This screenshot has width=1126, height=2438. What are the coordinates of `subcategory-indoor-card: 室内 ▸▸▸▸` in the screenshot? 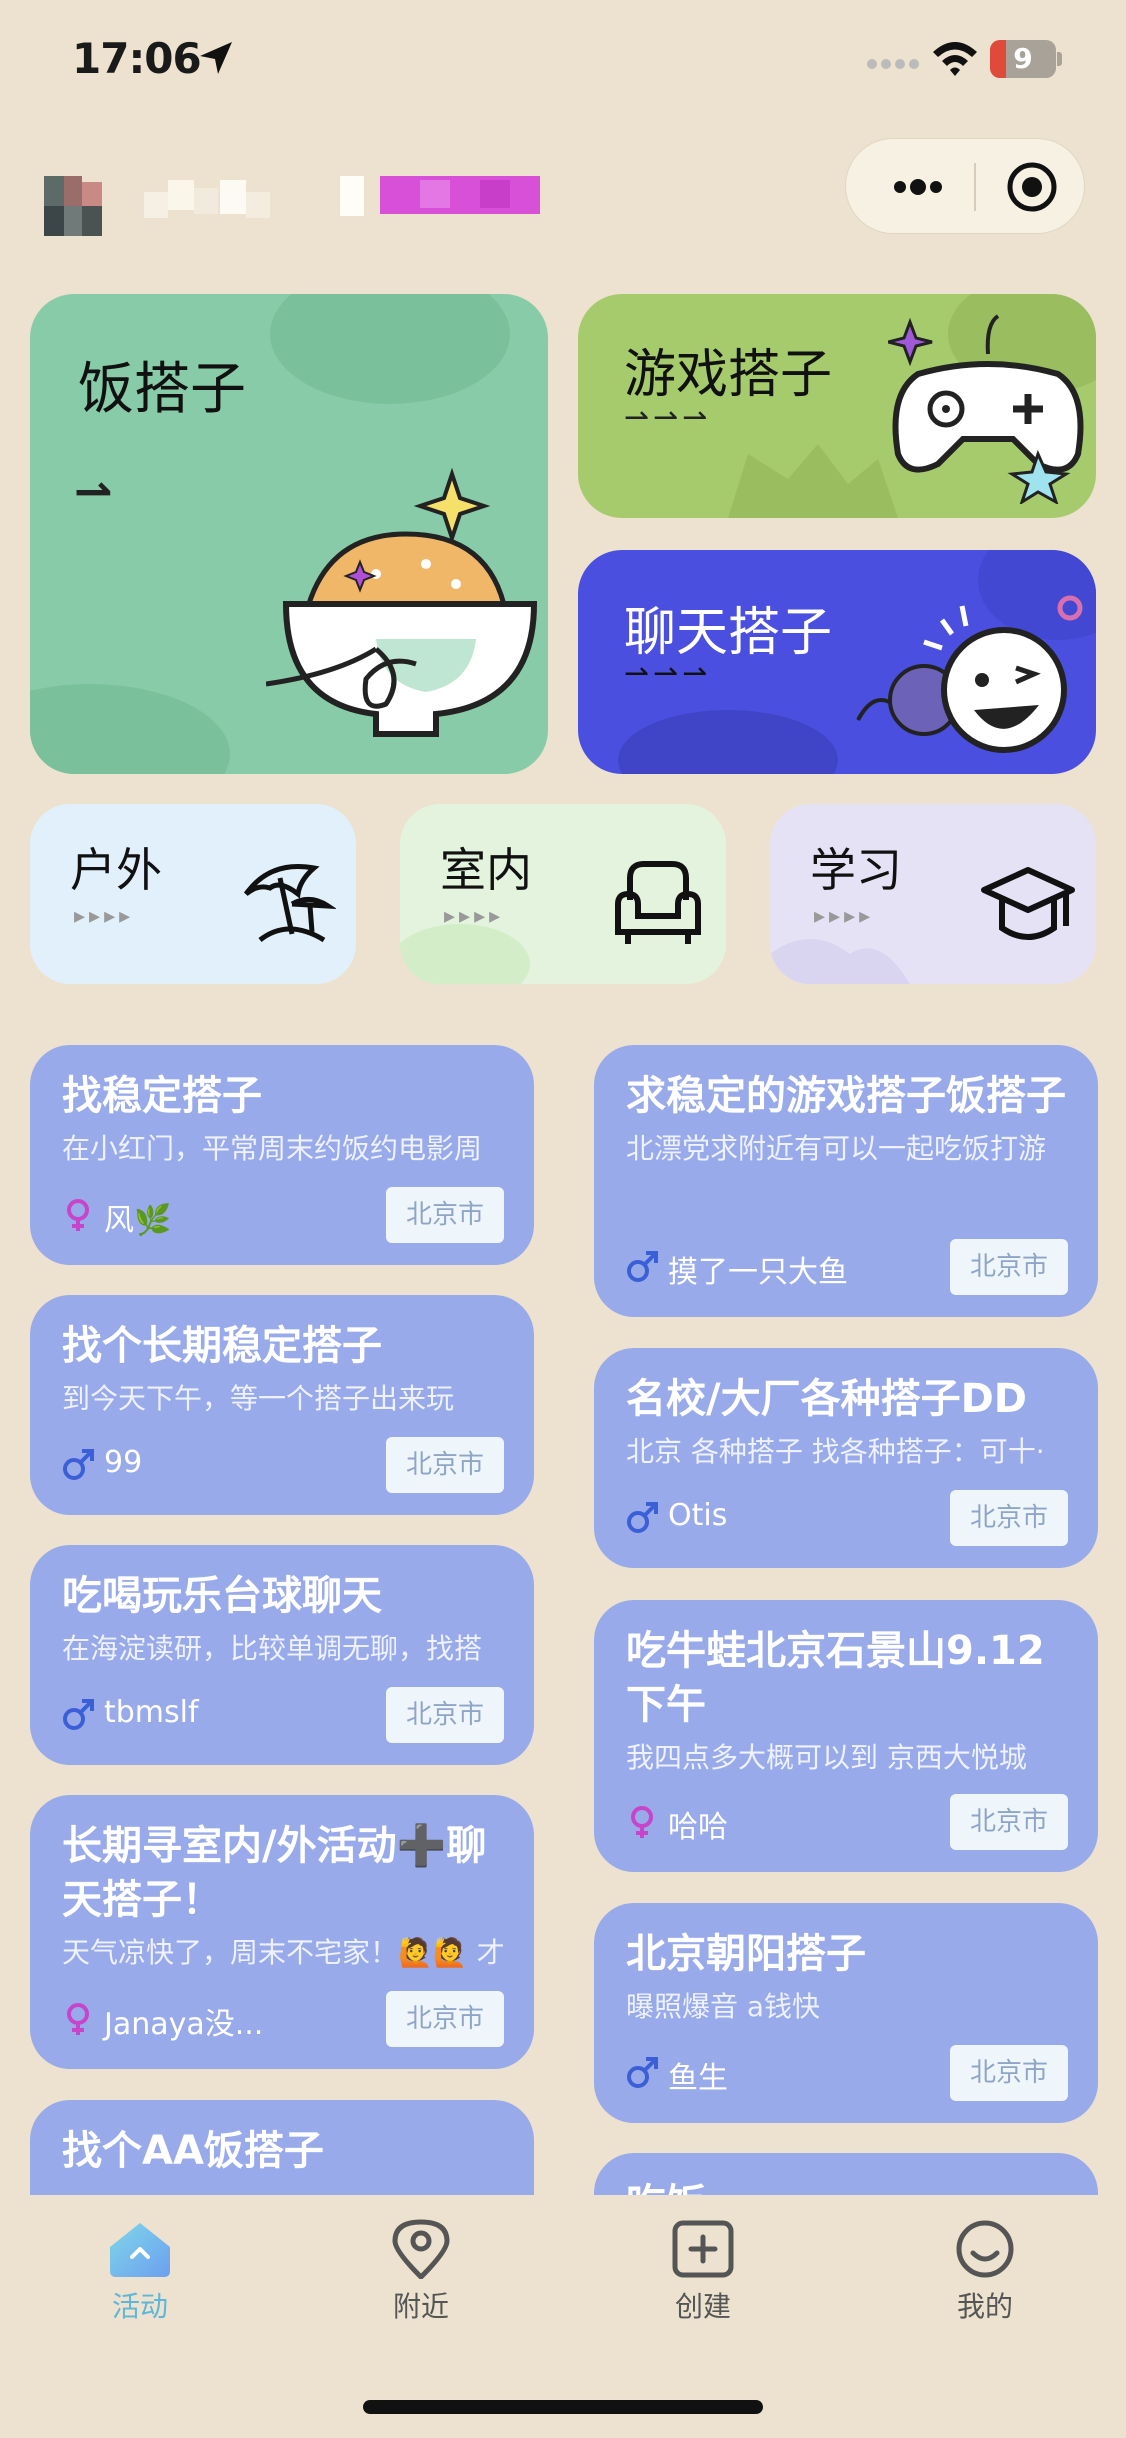 It's located at (563, 894).